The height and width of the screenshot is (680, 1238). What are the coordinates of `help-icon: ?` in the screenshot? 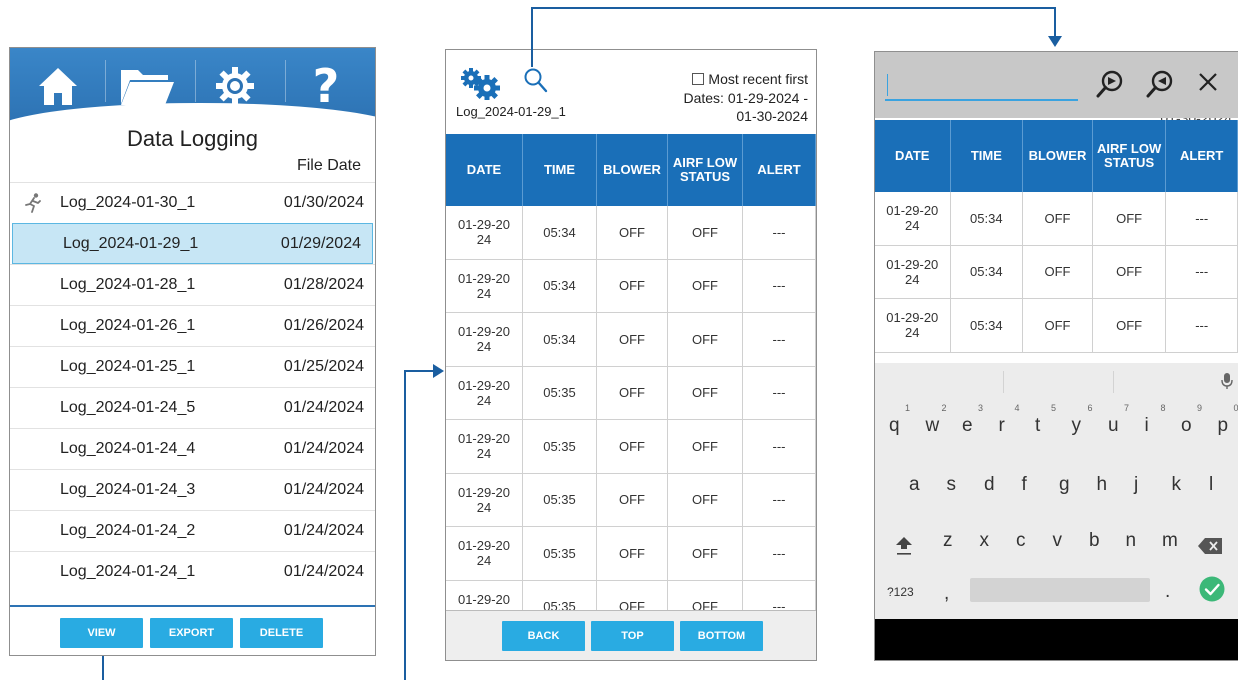 It's located at (326, 86).